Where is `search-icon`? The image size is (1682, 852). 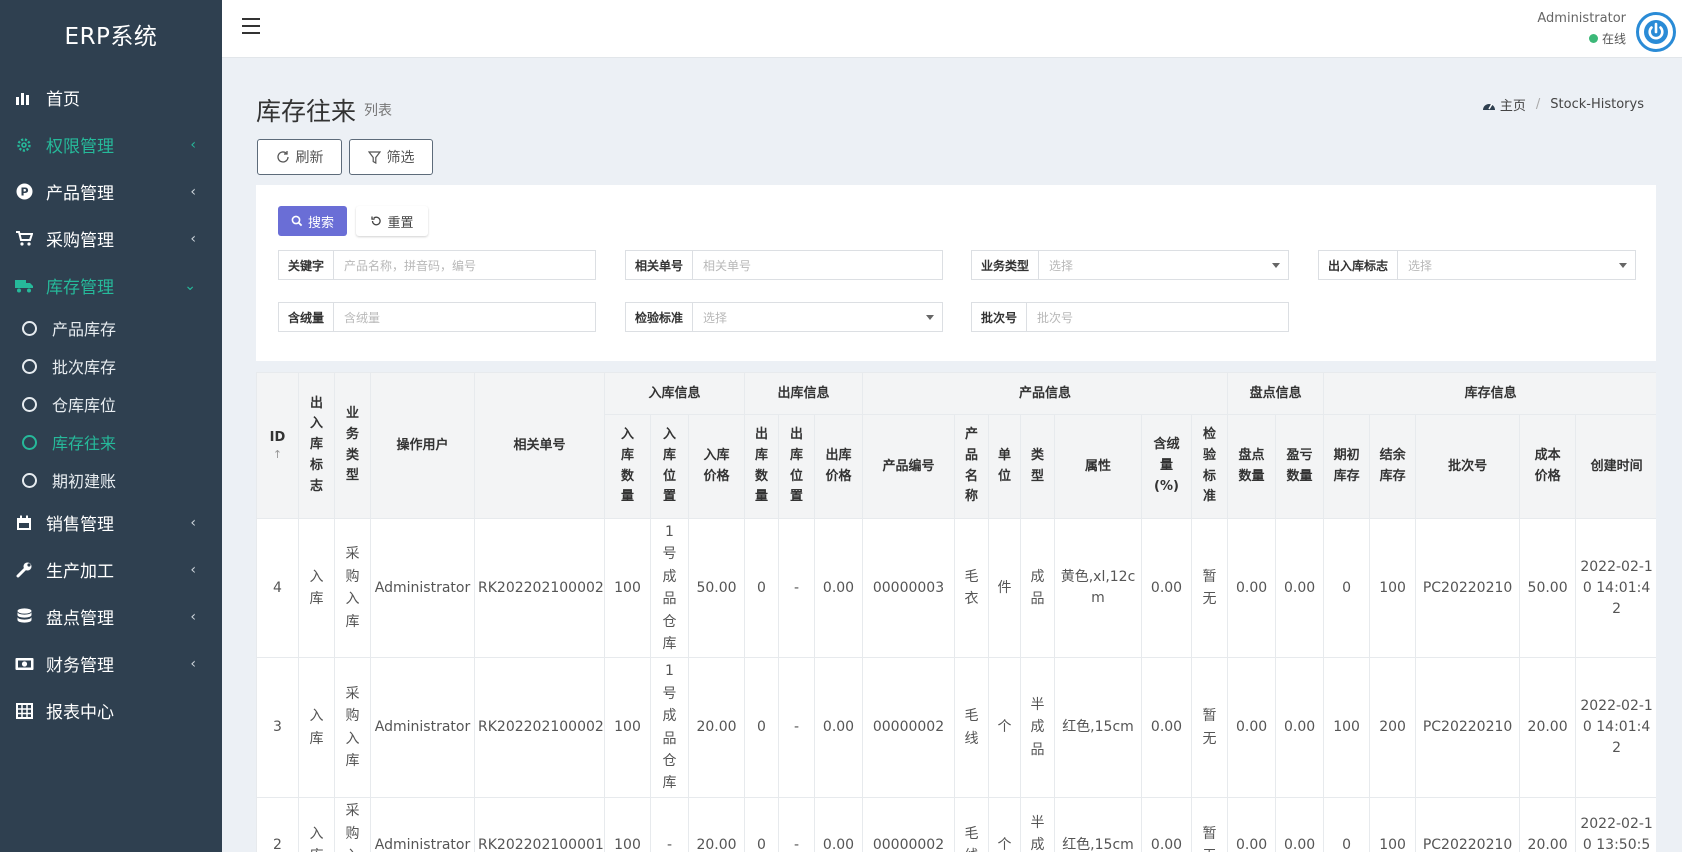 search-icon is located at coordinates (297, 221).